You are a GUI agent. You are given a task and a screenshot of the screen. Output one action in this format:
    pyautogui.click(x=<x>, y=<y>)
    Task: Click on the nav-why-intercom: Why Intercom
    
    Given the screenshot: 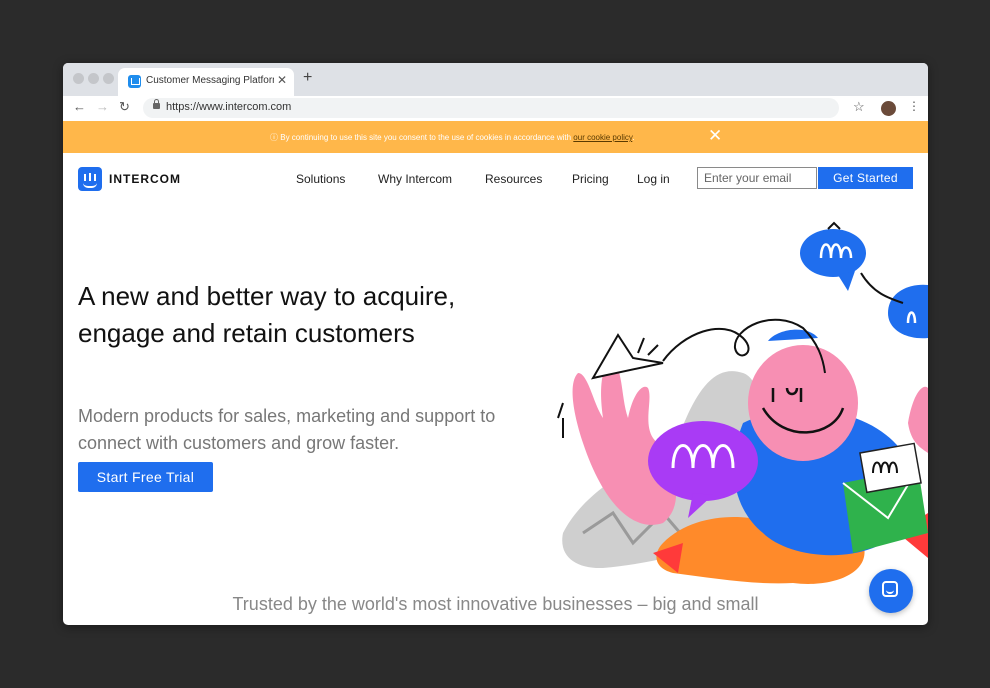 What is the action you would take?
    pyautogui.click(x=415, y=179)
    